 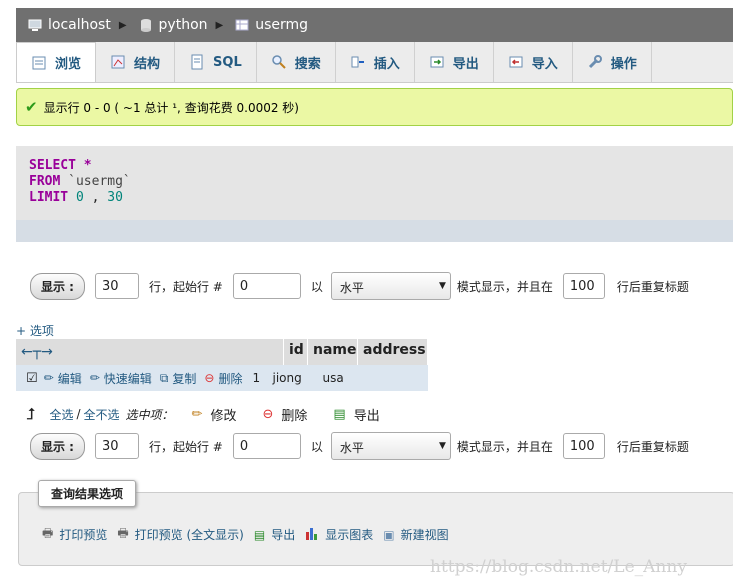 What do you see at coordinates (32, 378) in the screenshot?
I see `row-checkbox: ☑` at bounding box center [32, 378].